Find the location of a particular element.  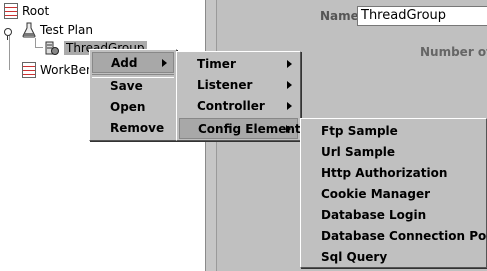

thread-group-icon is located at coordinates (52, 48).